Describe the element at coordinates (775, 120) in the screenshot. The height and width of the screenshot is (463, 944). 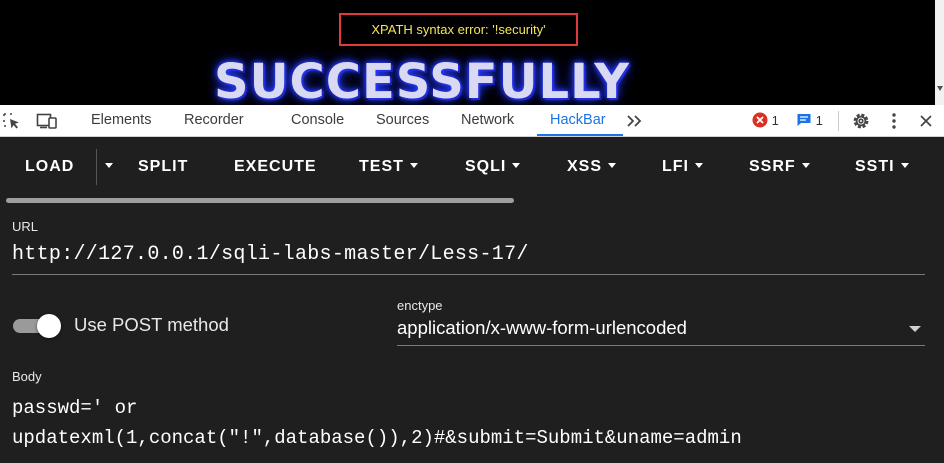
I see `error-count: 1` at that location.